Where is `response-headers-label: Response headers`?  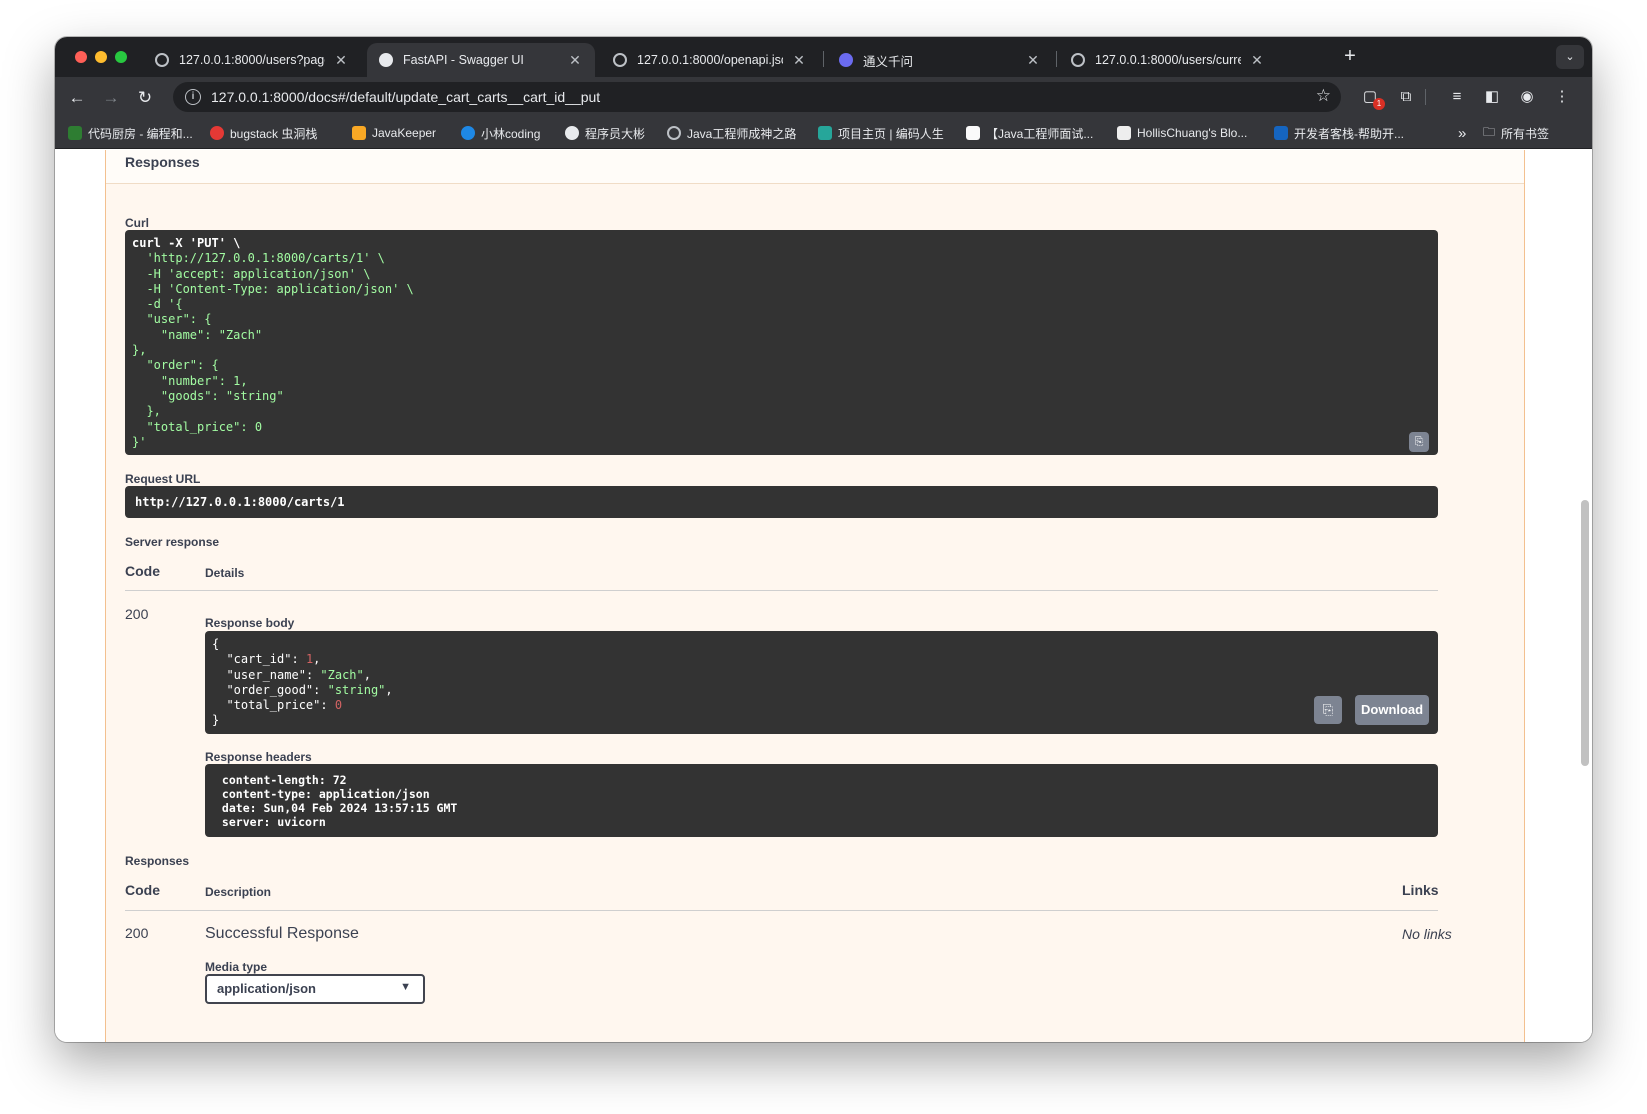
response-headers-label: Response headers is located at coordinates (258, 757).